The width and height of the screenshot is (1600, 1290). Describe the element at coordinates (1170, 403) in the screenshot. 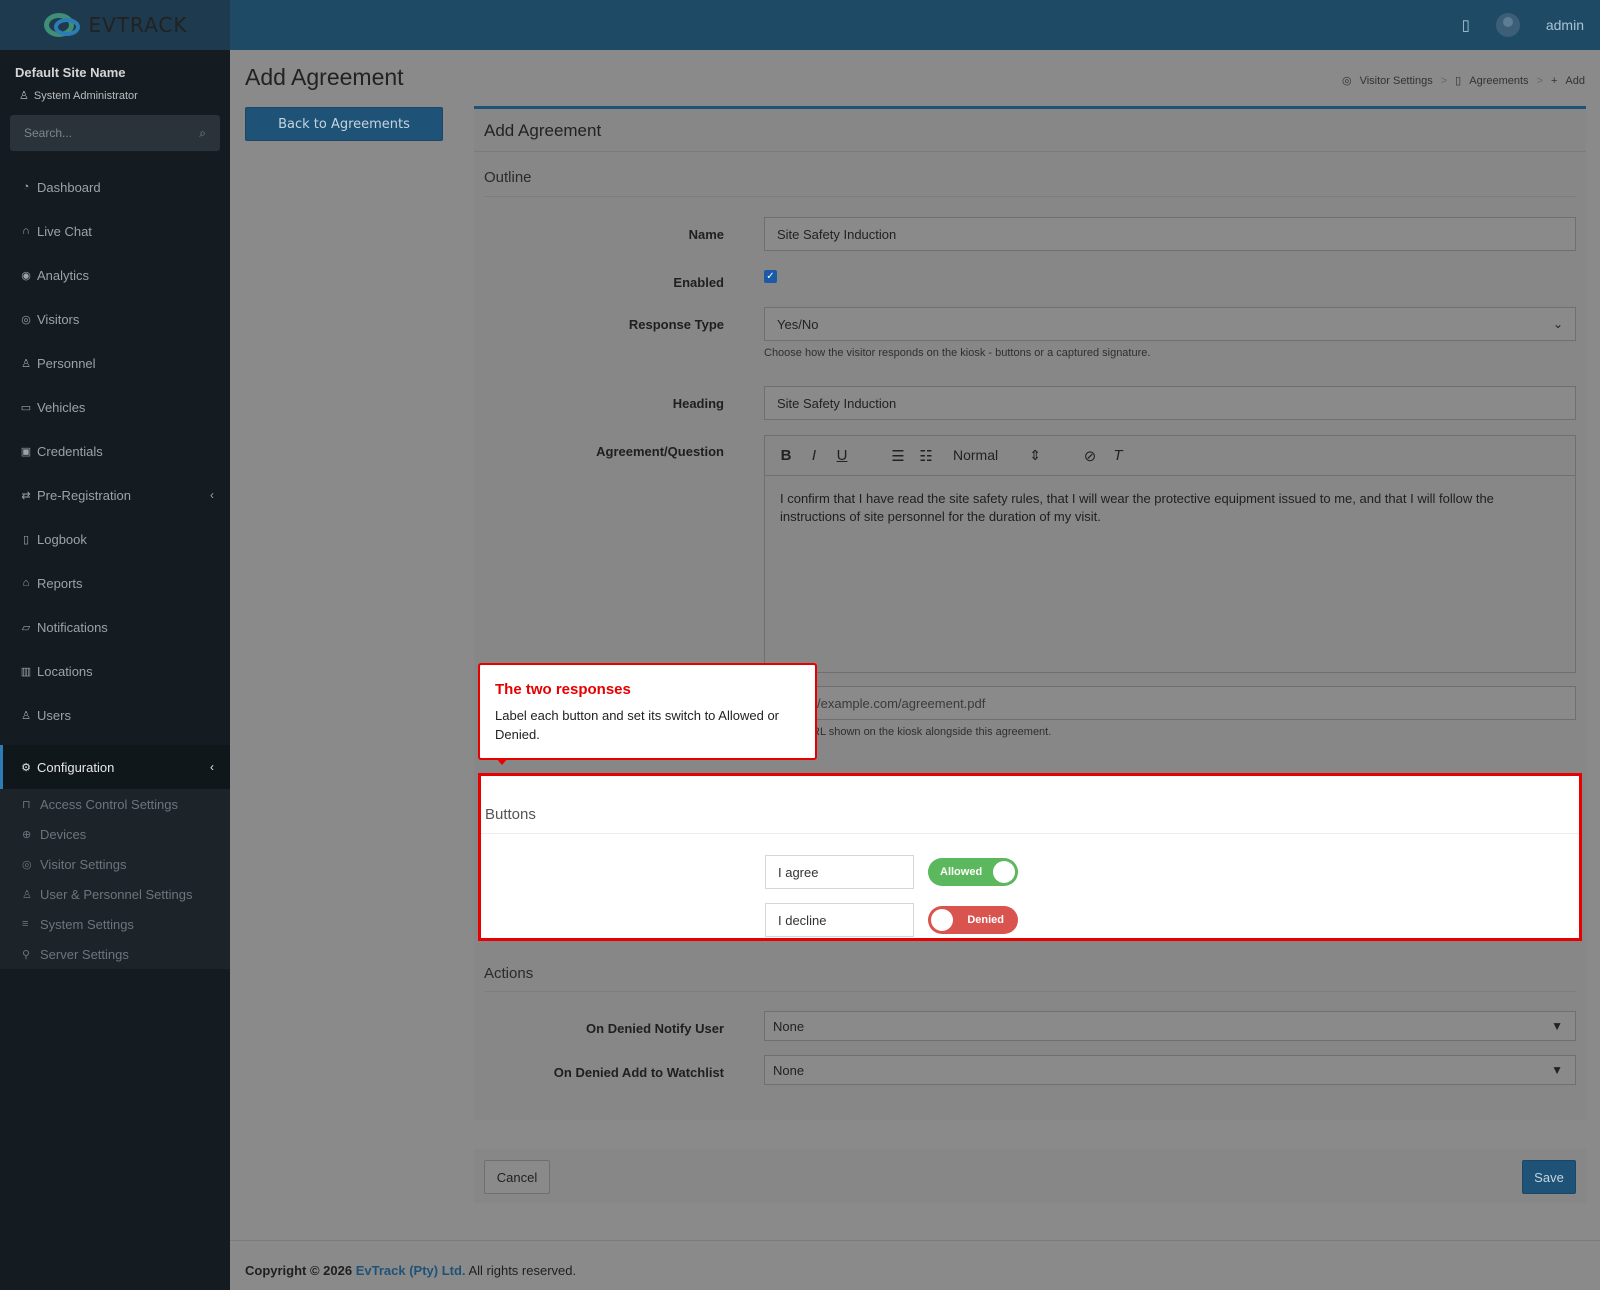

I see `heading-field: Site Safety Induction` at that location.